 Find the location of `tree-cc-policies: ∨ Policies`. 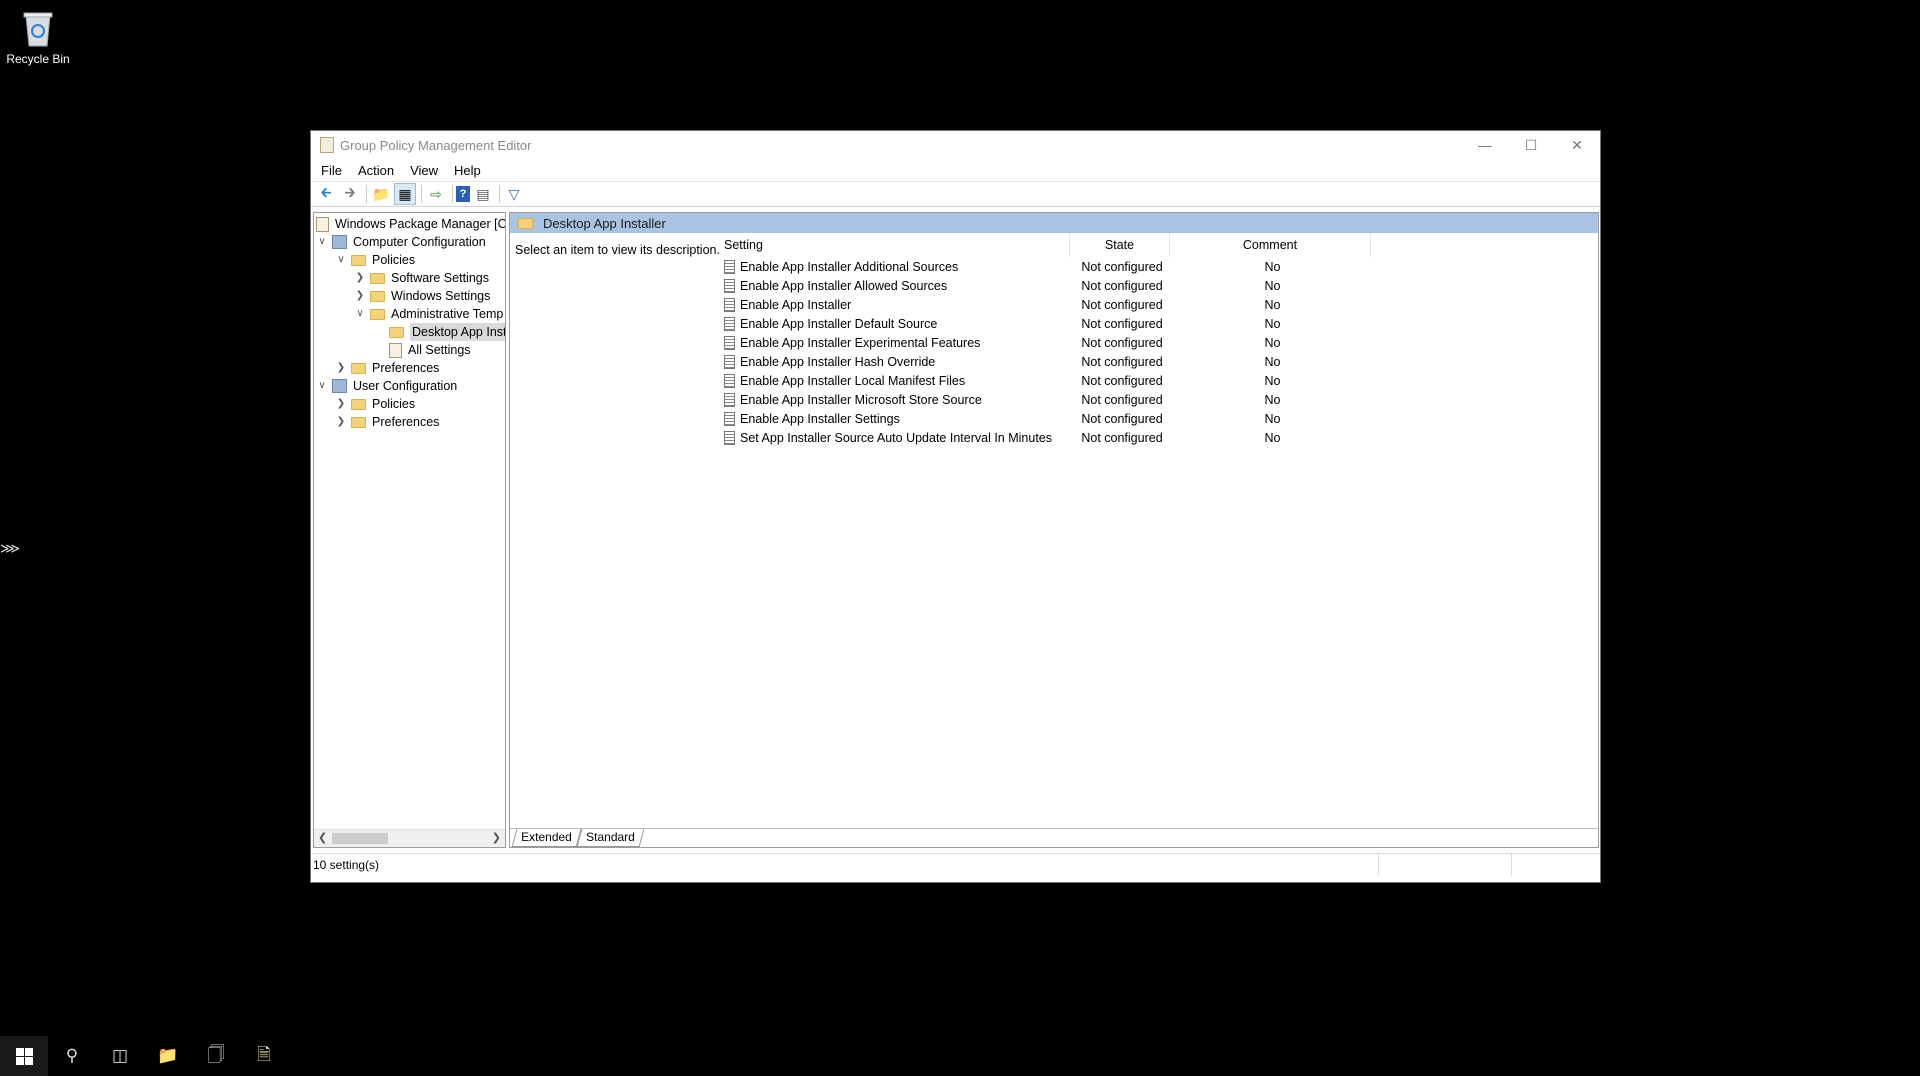

tree-cc-policies: ∨ Policies is located at coordinates (375, 260).